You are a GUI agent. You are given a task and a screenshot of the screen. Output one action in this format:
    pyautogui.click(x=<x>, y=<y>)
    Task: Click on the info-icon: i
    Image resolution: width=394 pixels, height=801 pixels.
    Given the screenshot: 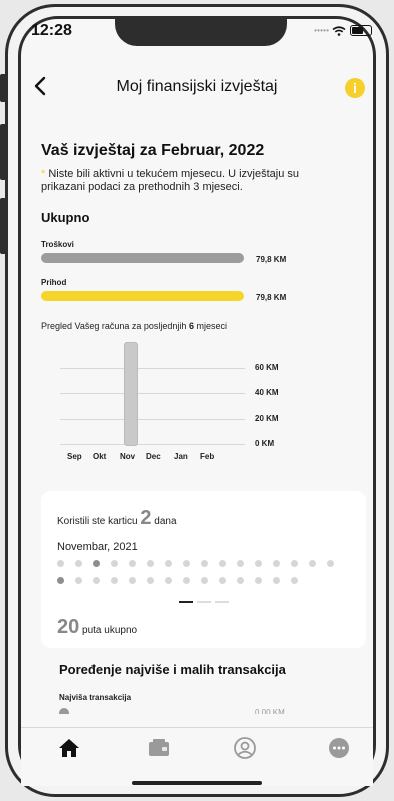 What is the action you would take?
    pyautogui.click(x=355, y=88)
    